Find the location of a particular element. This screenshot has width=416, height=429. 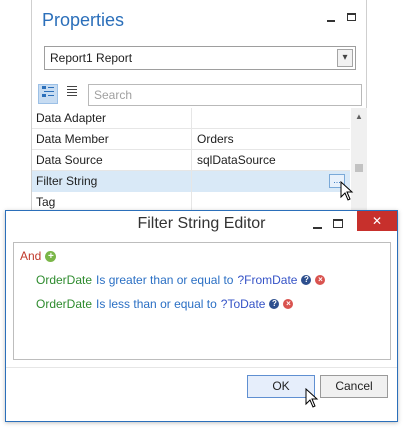

condition-value: ?FromDate is located at coordinates (267, 280).